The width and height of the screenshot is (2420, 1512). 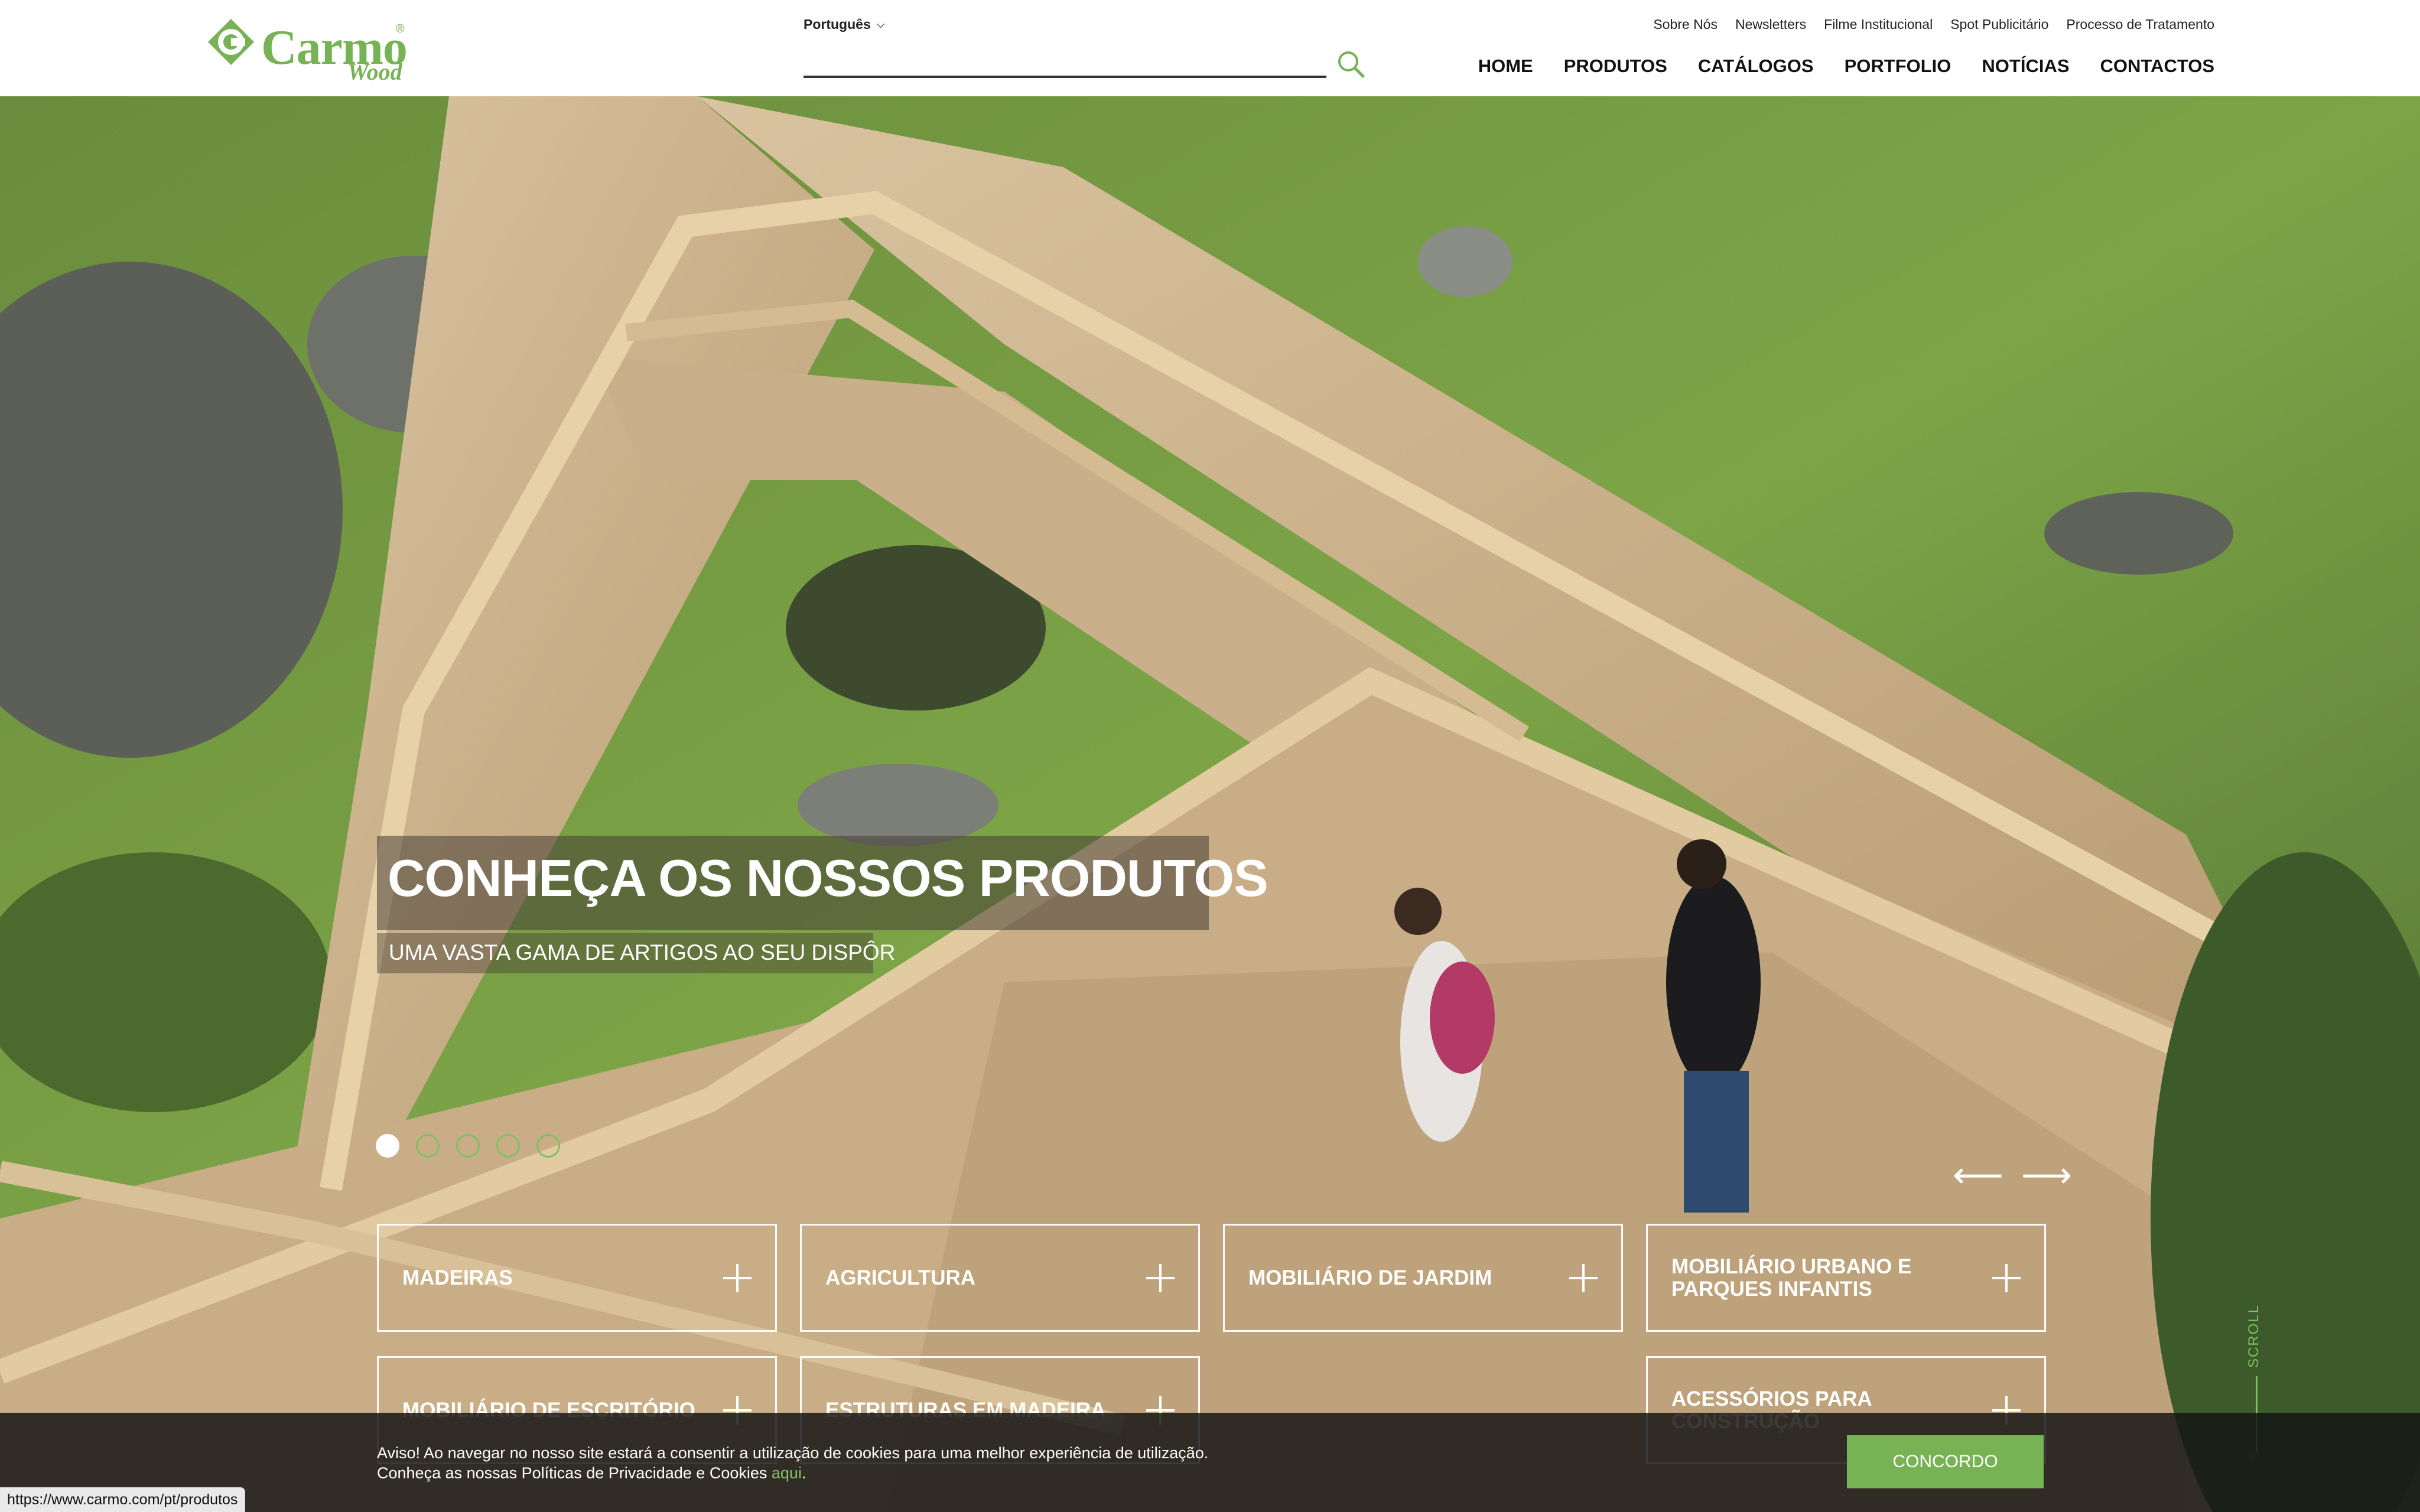 What do you see at coordinates (880, 24) in the screenshot?
I see `chevron-down-icon: ⌵` at bounding box center [880, 24].